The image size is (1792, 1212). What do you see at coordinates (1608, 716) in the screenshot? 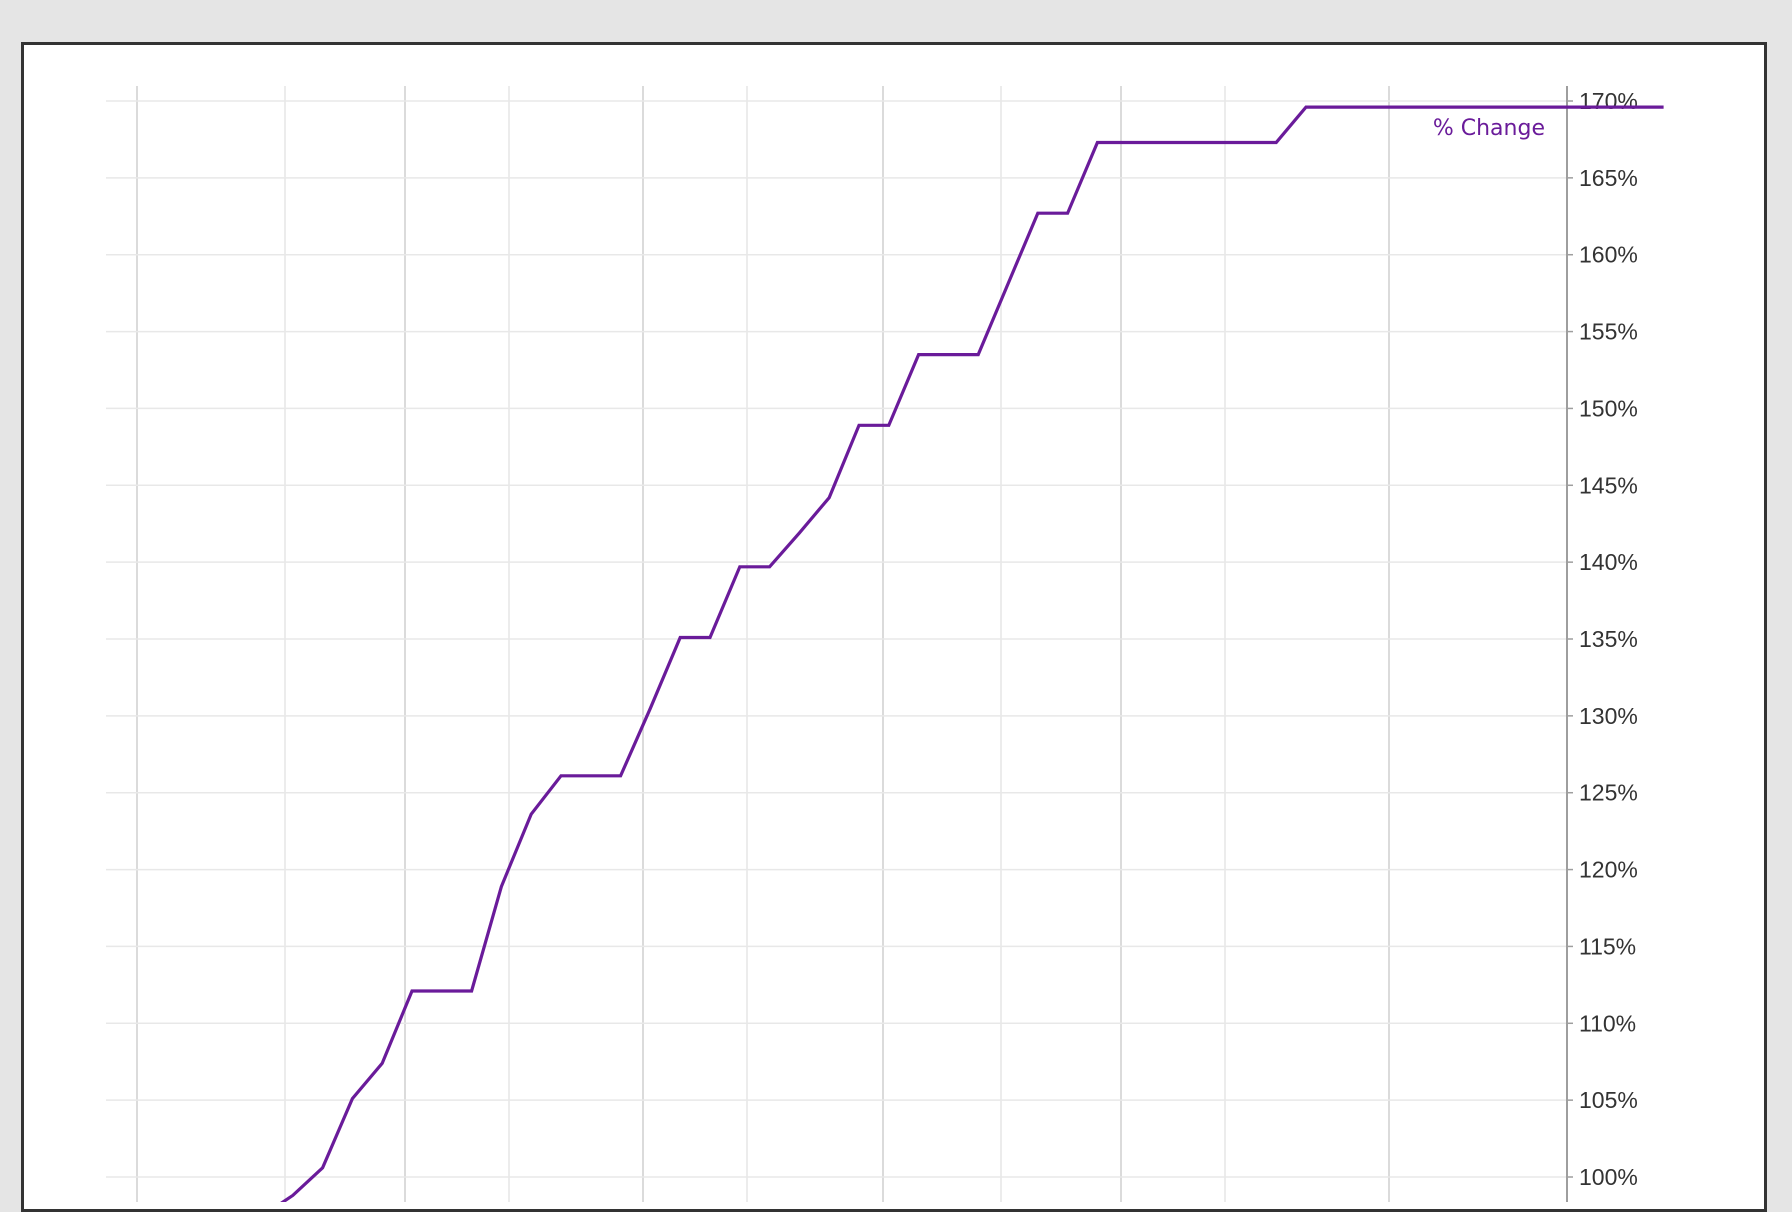
I see `y-tick-label: 130%` at bounding box center [1608, 716].